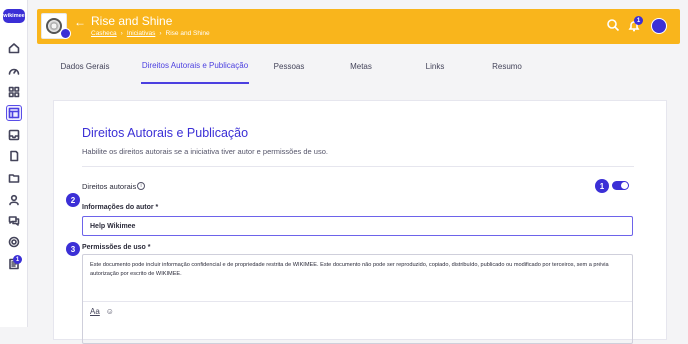 The height and width of the screenshot is (344, 688). I want to click on page-title: Rise and Shine, so click(132, 21).